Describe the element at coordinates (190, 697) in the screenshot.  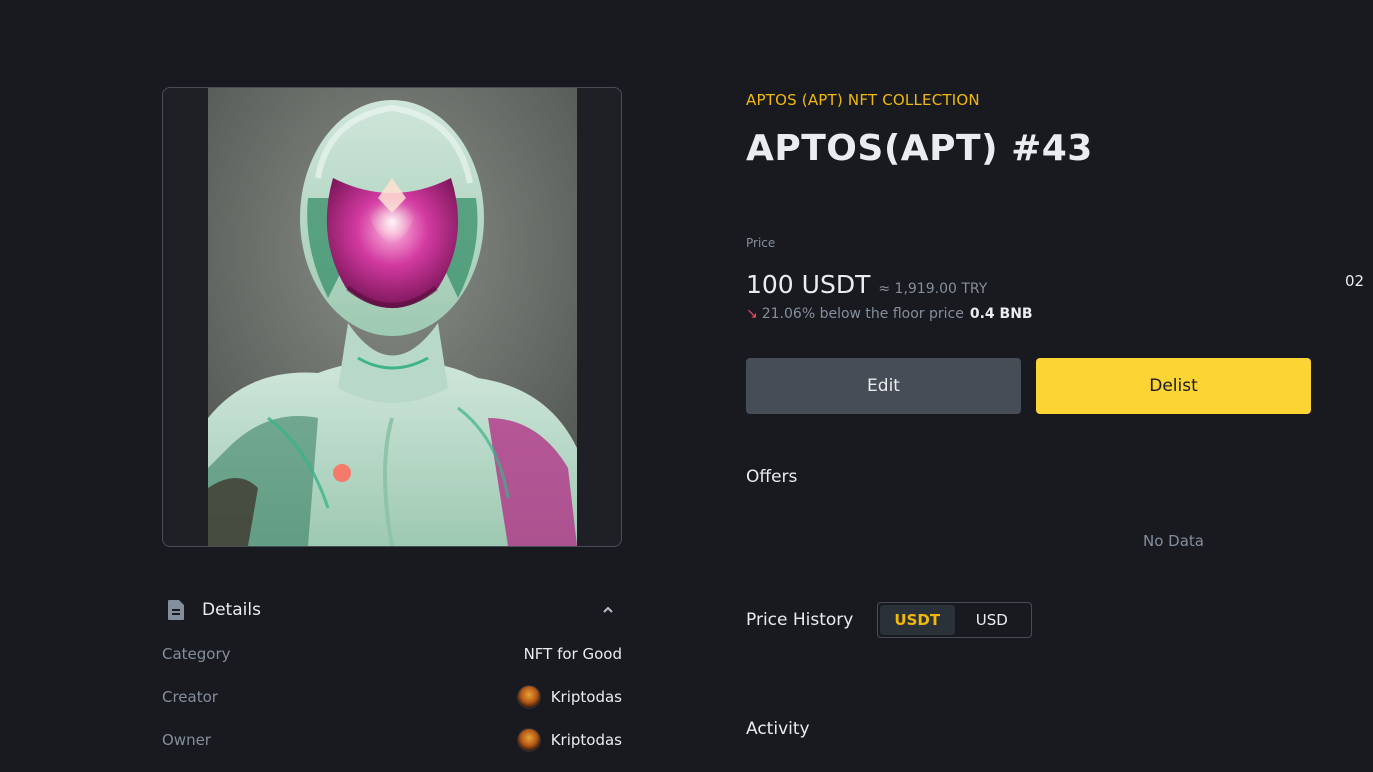
I see `detail-label: Creator` at that location.